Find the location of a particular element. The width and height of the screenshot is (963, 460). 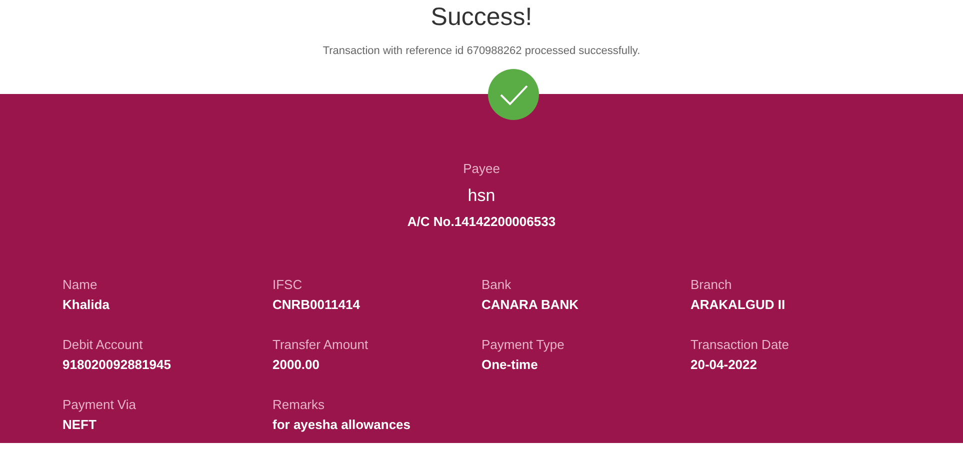

field-label: Remarks is located at coordinates (299, 405).